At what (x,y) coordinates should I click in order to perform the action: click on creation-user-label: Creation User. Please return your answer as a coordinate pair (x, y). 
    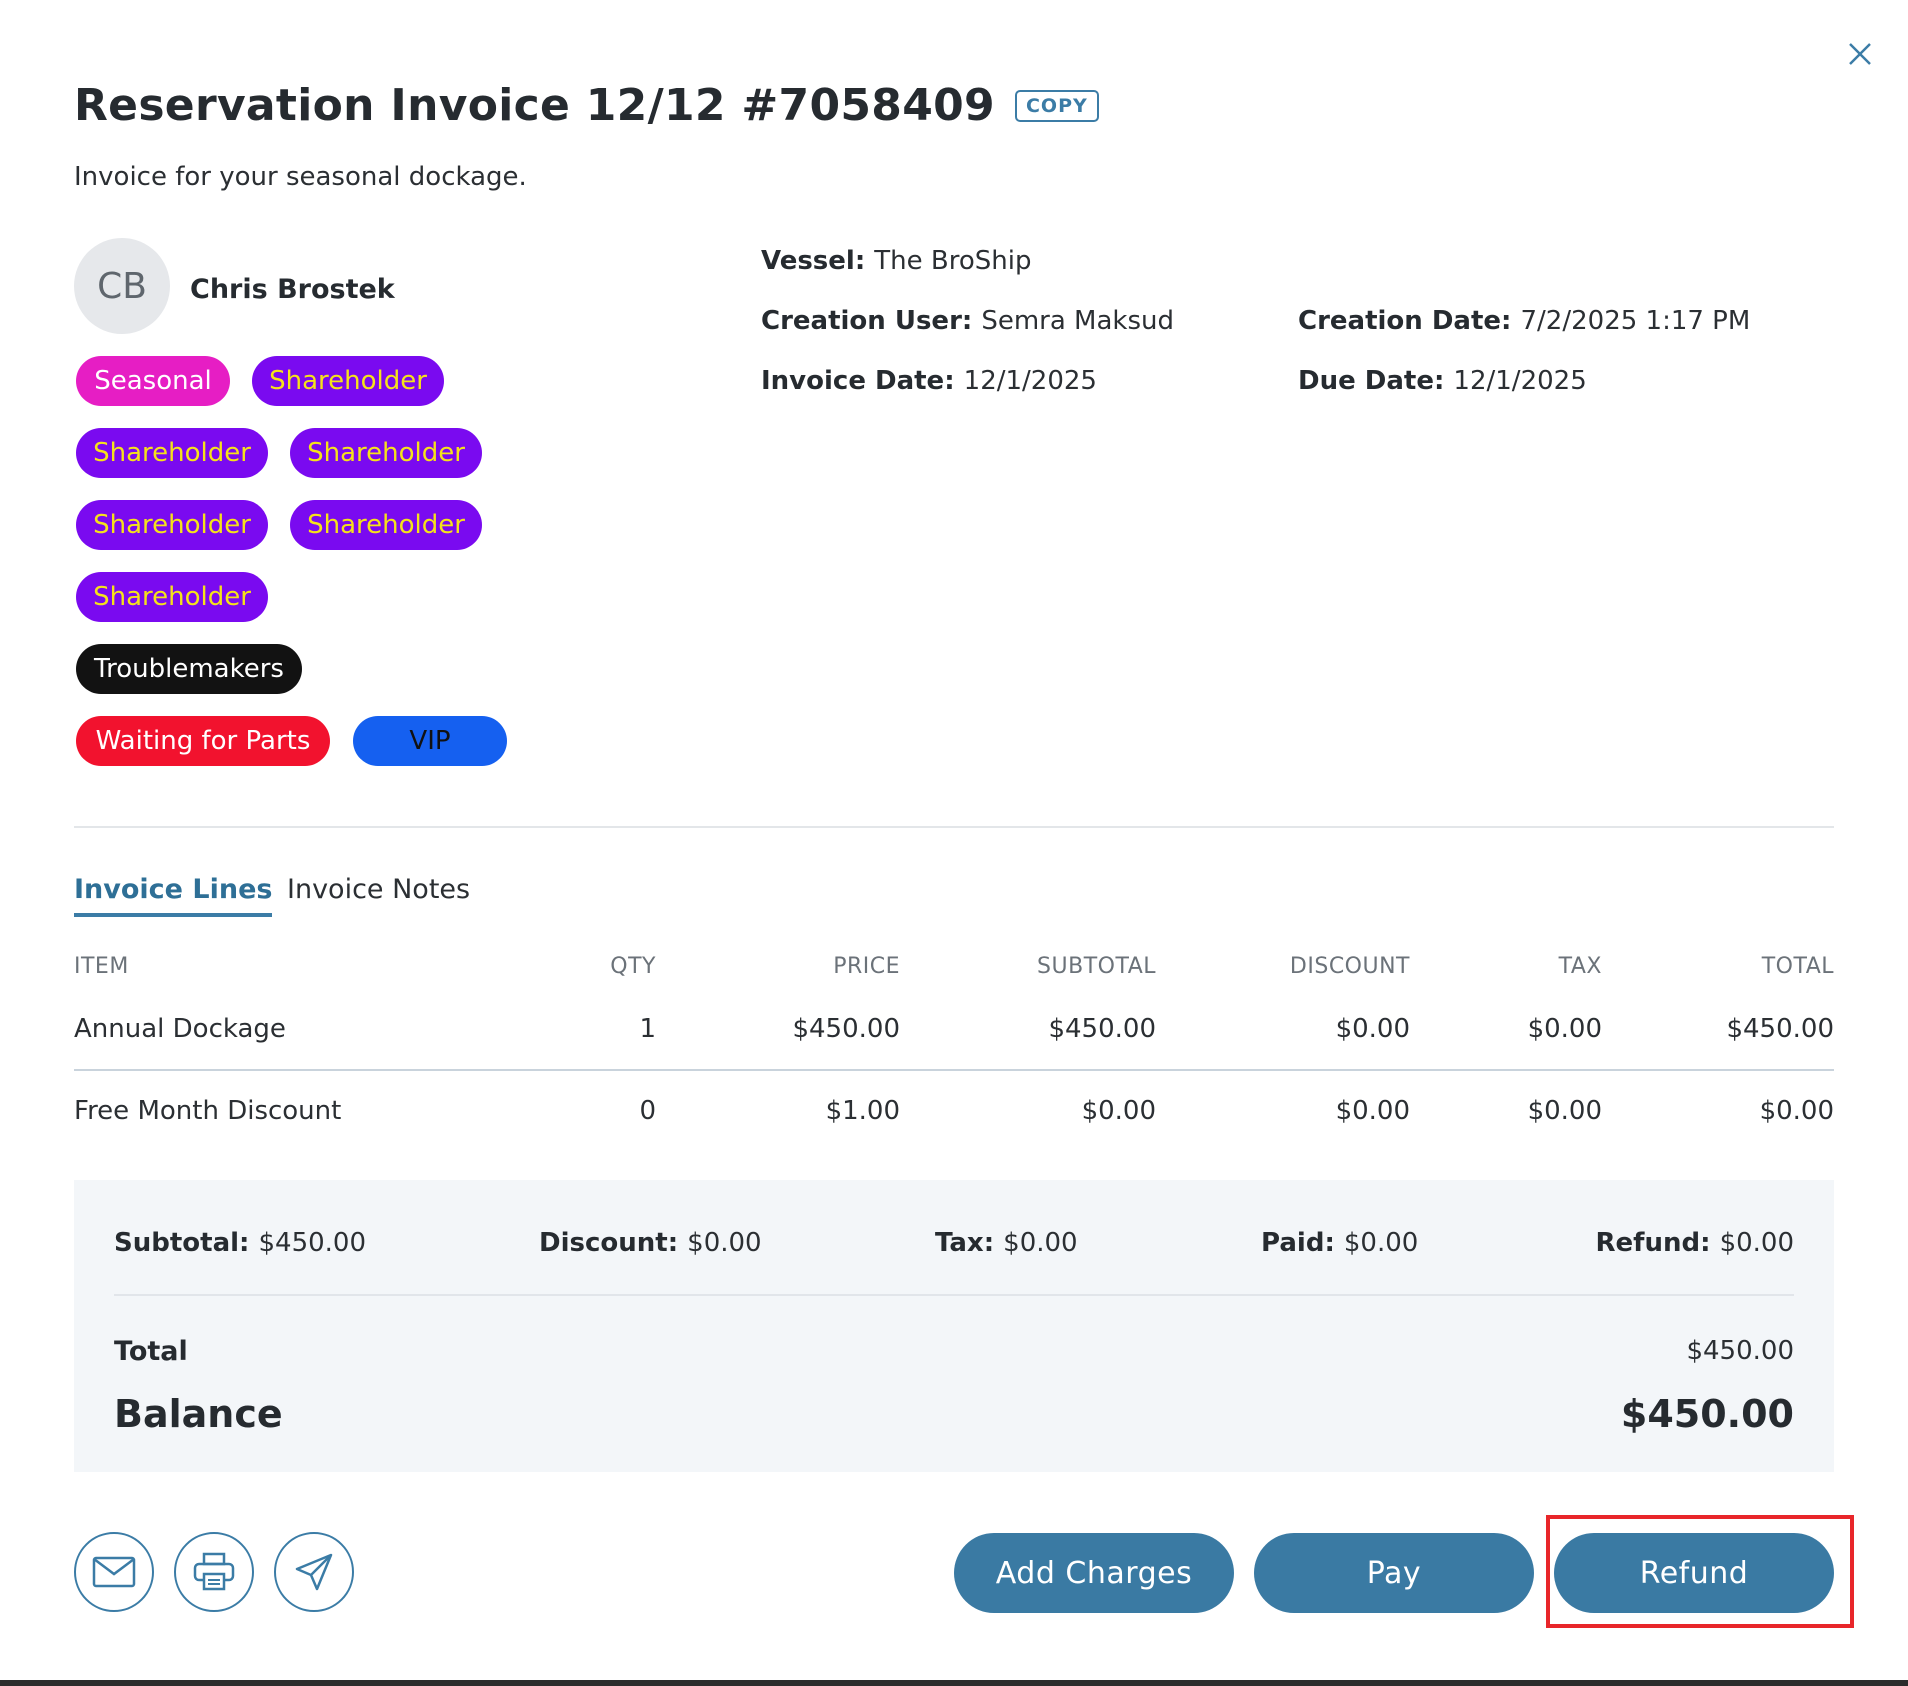
    Looking at the image, I should click on (861, 321).